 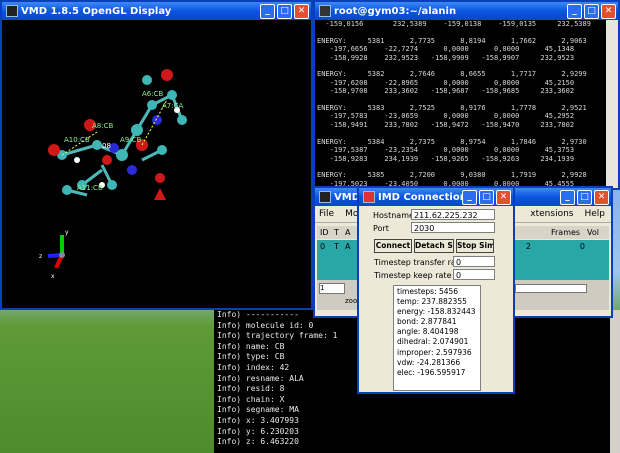 I want to click on atom-label: 08, so click(x=106, y=146).